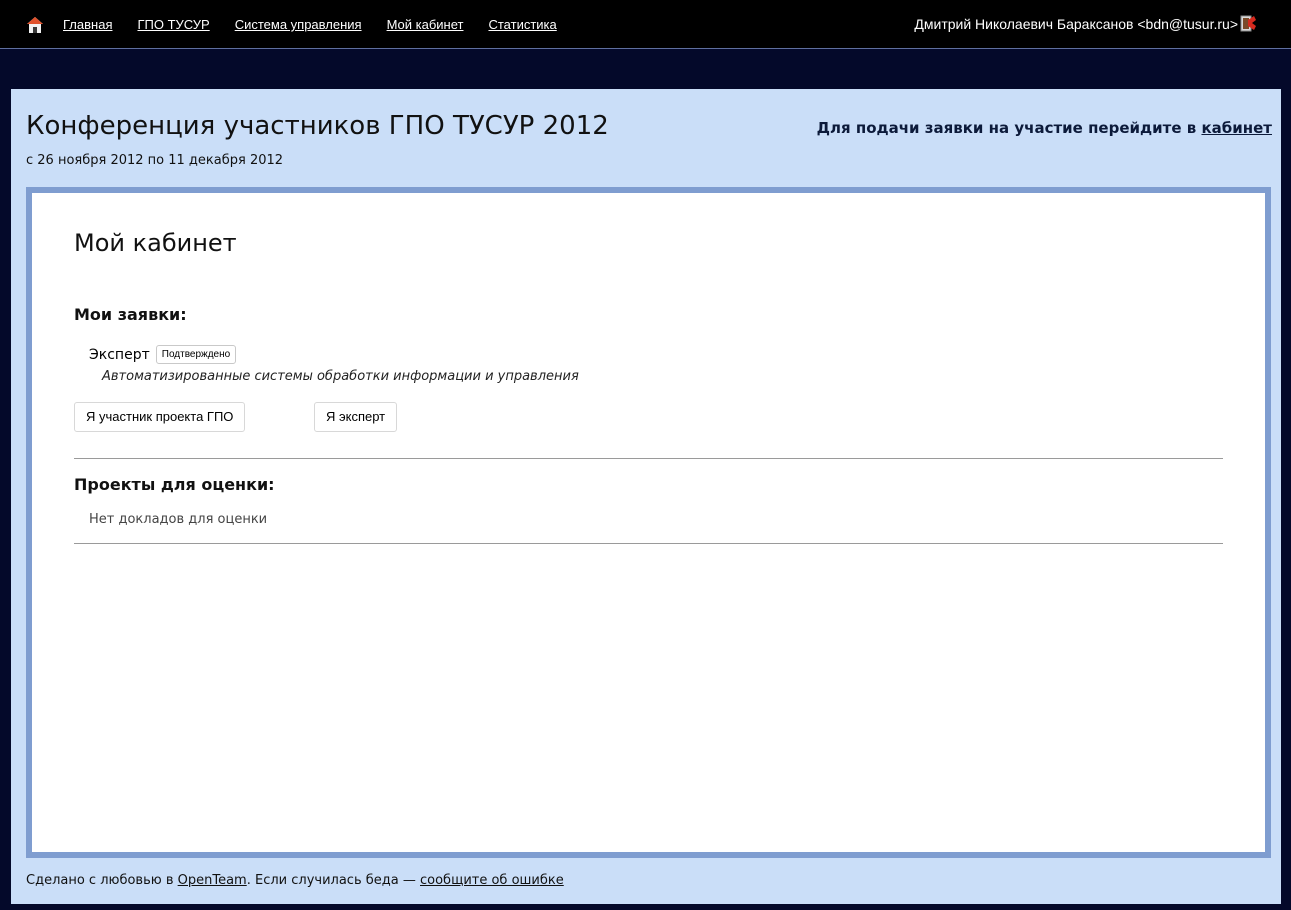 This screenshot has width=1291, height=910. I want to click on request-item: Эксперт Подтверждено, so click(163, 354).